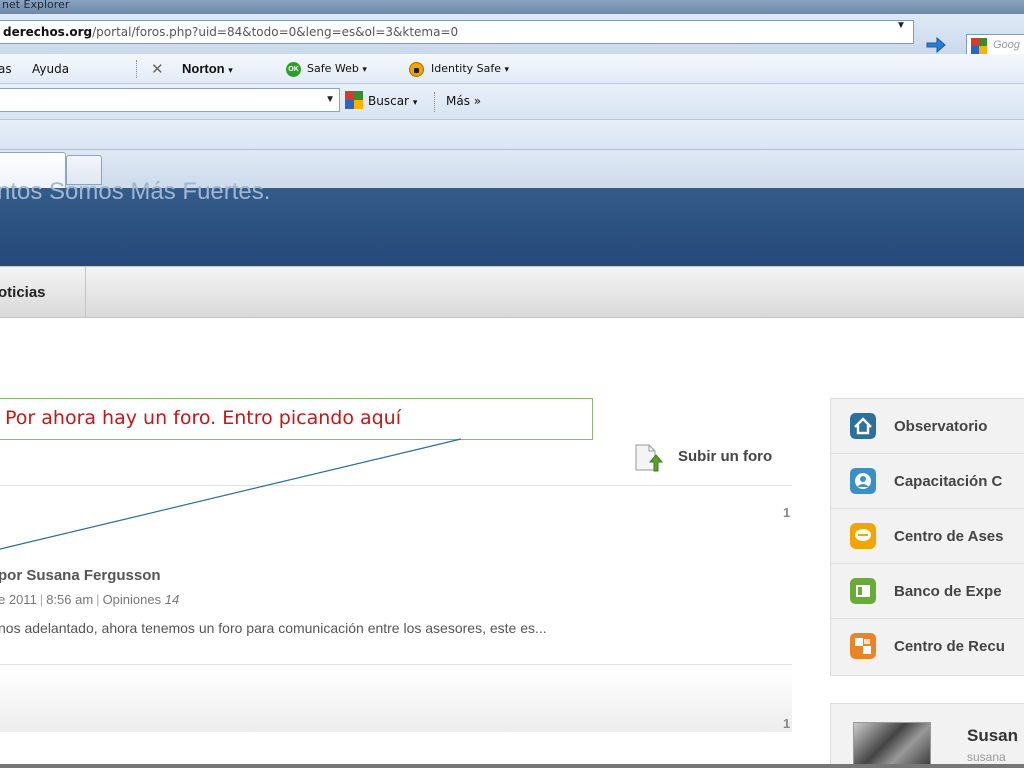  Describe the element at coordinates (23, 292) in the screenshot. I see `nav-item-label: oticias` at that location.